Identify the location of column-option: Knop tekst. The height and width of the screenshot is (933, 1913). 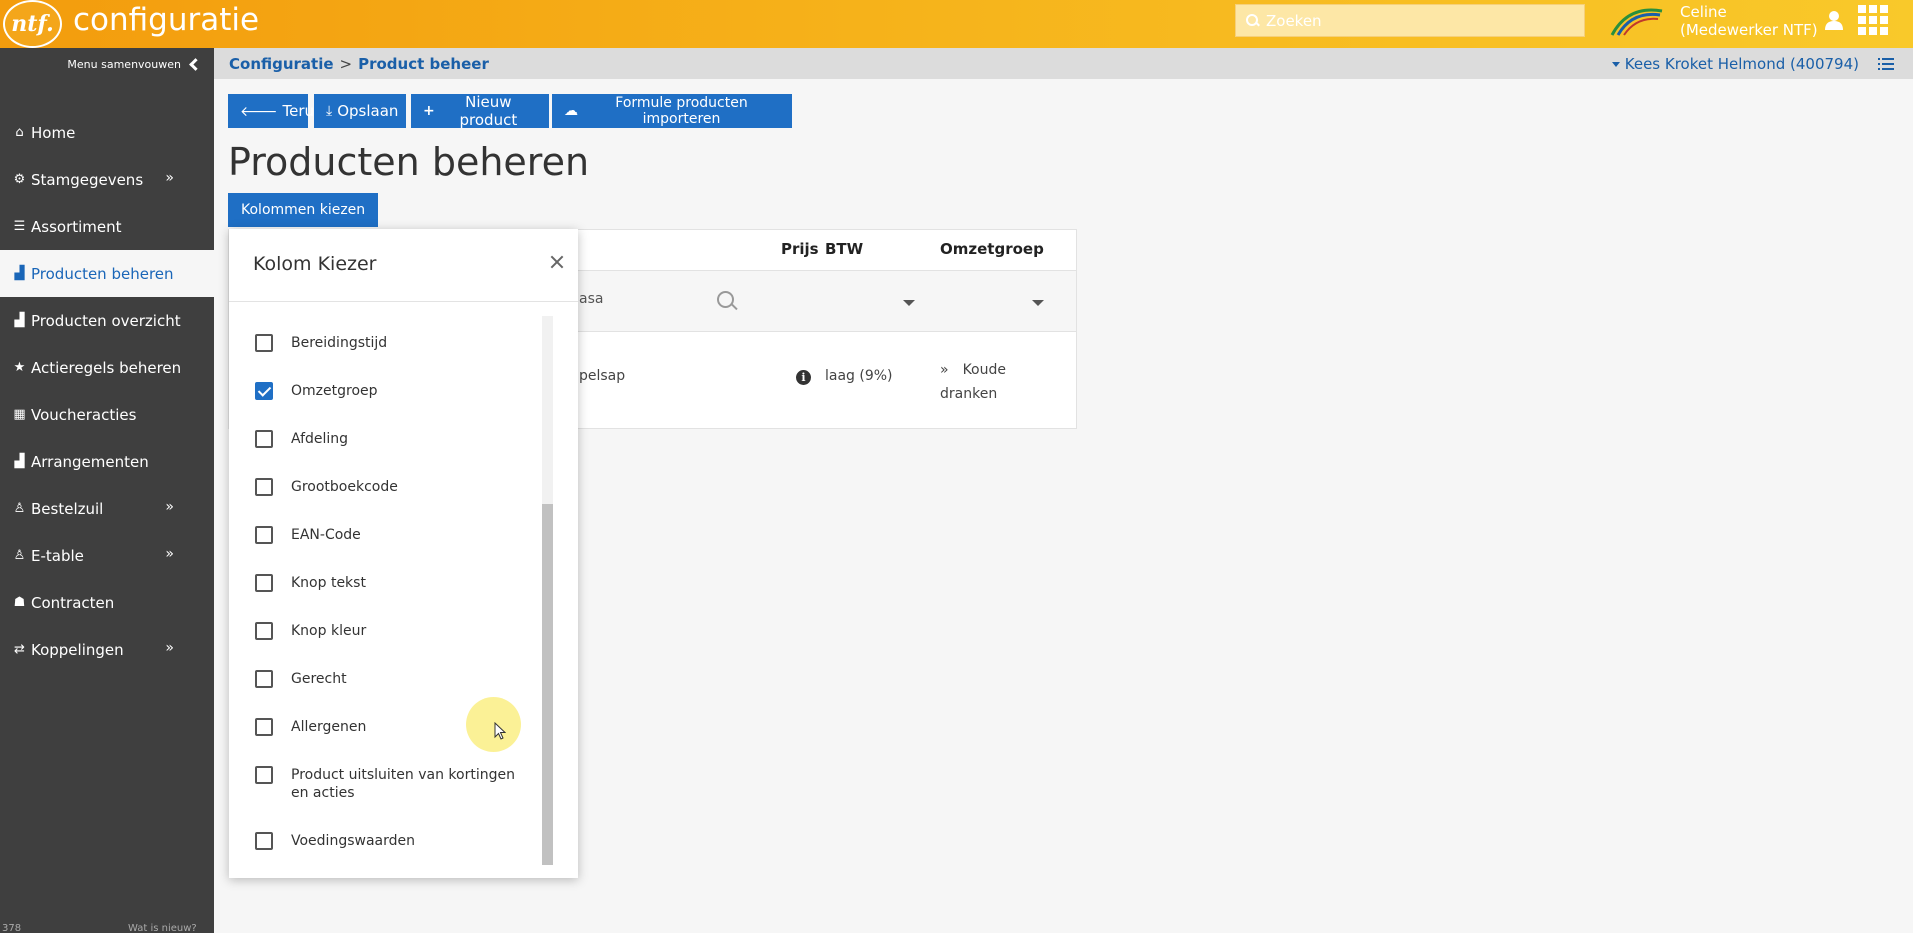
(390, 583).